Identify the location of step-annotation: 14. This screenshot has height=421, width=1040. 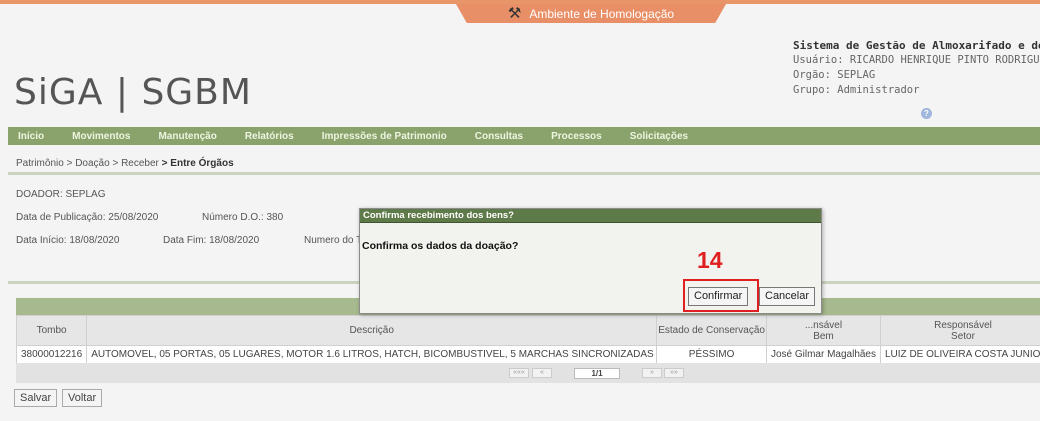
(710, 260).